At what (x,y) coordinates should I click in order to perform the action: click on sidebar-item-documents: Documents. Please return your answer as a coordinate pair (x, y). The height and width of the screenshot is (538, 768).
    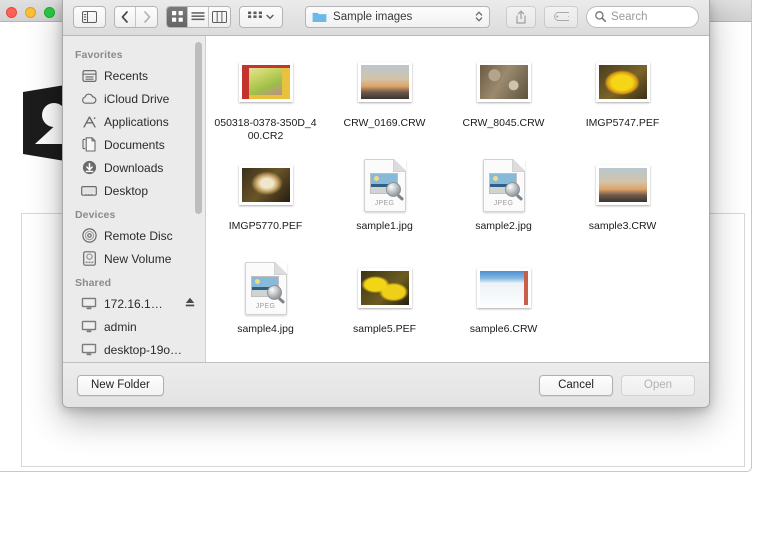
    Looking at the image, I should click on (134, 144).